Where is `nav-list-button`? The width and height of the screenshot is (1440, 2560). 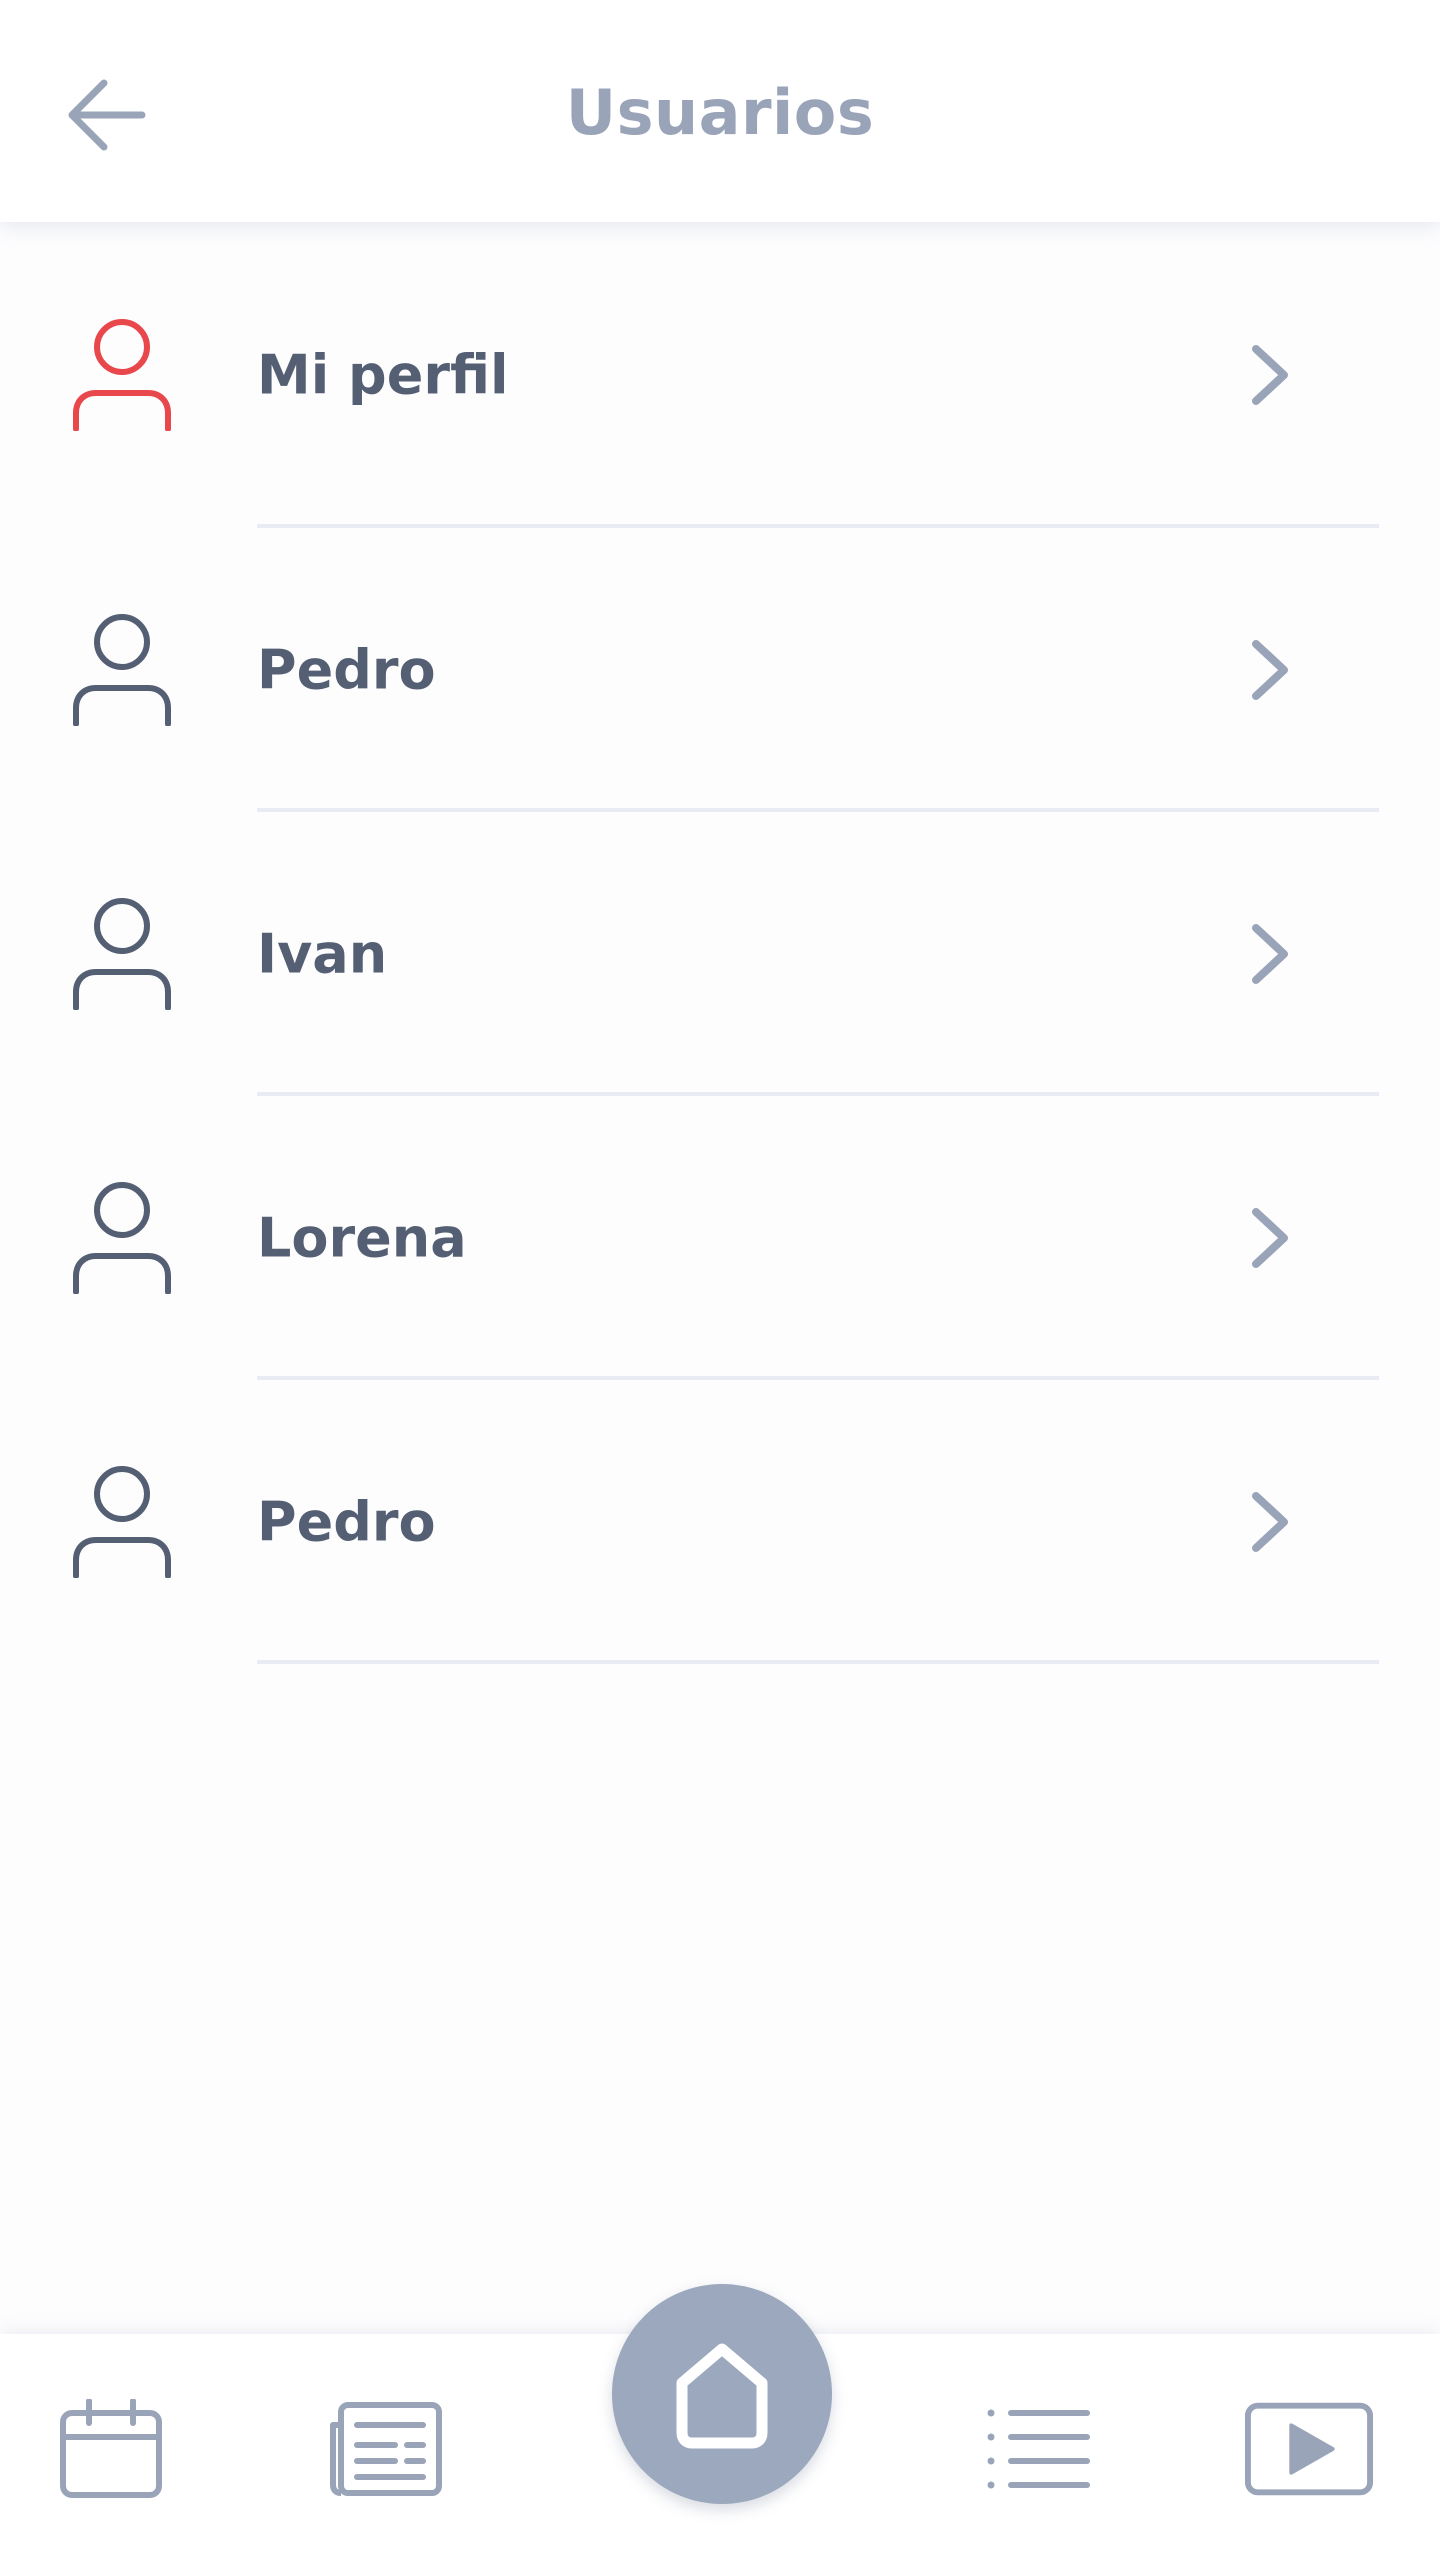
nav-list-button is located at coordinates (1039, 2449).